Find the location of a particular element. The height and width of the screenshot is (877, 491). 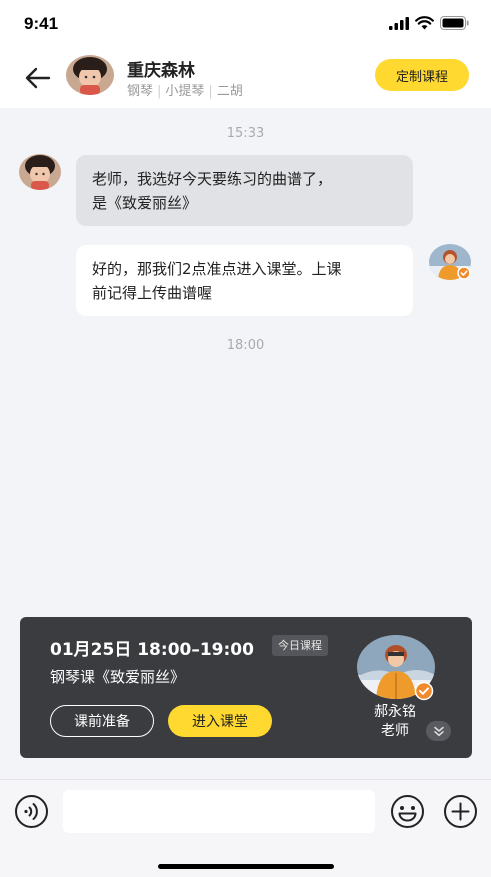

status-icons is located at coordinates (429, 23).